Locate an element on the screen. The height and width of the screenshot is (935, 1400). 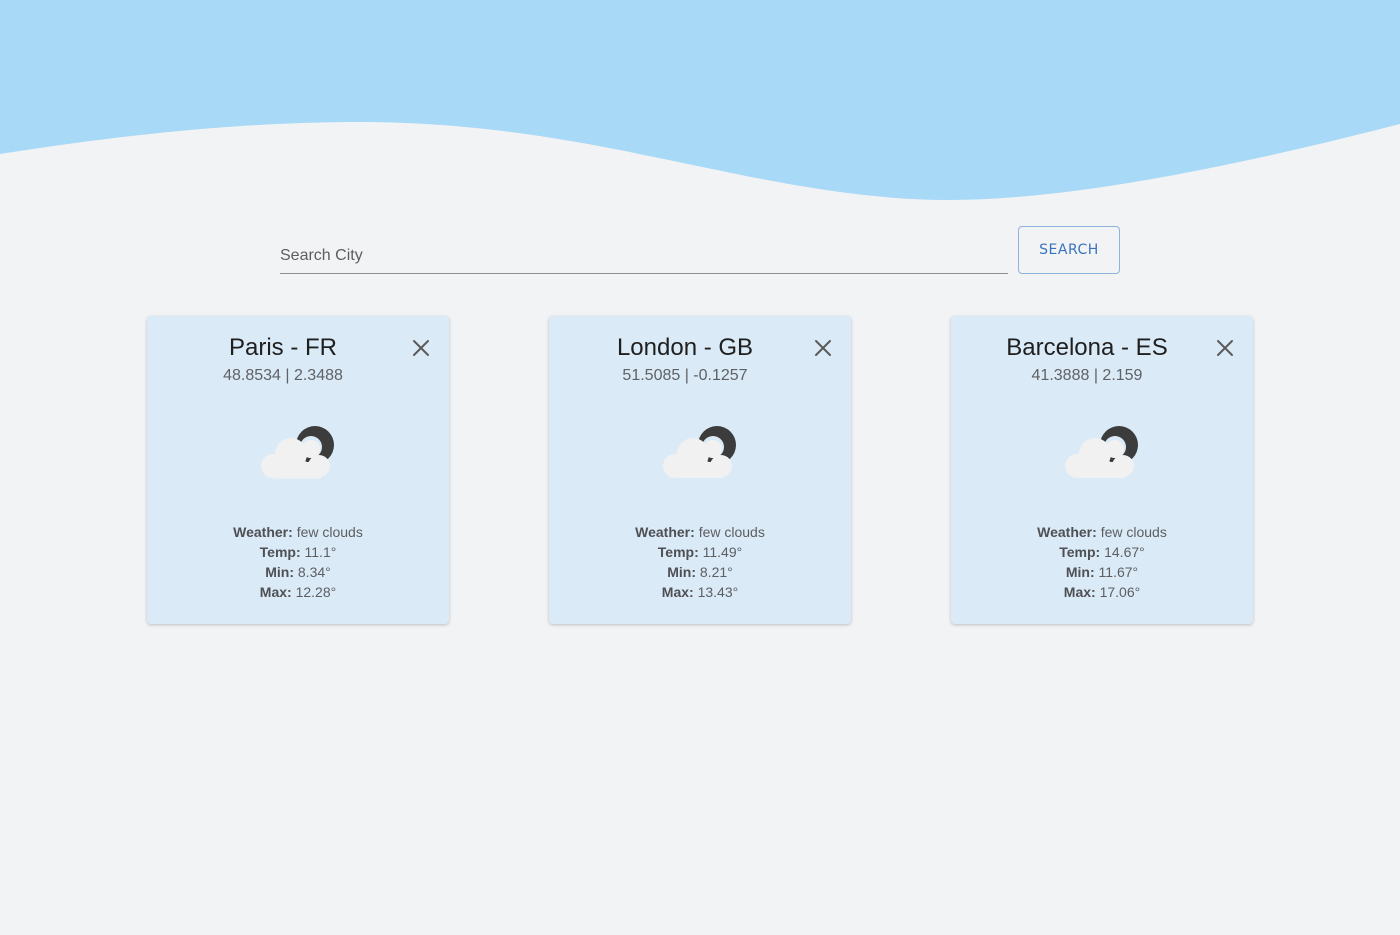
city-name: Paris - FR is located at coordinates (283, 347).